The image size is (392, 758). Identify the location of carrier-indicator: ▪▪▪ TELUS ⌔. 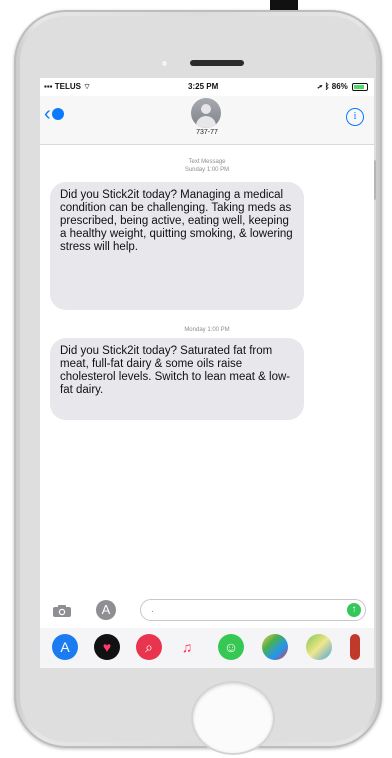
(67, 87).